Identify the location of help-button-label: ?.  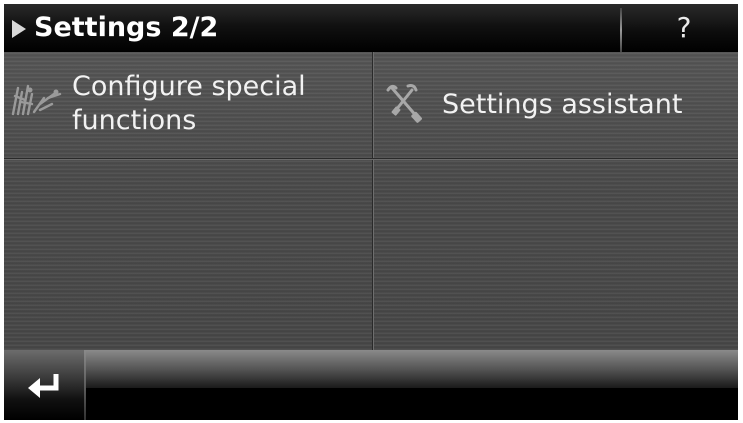
(684, 27).